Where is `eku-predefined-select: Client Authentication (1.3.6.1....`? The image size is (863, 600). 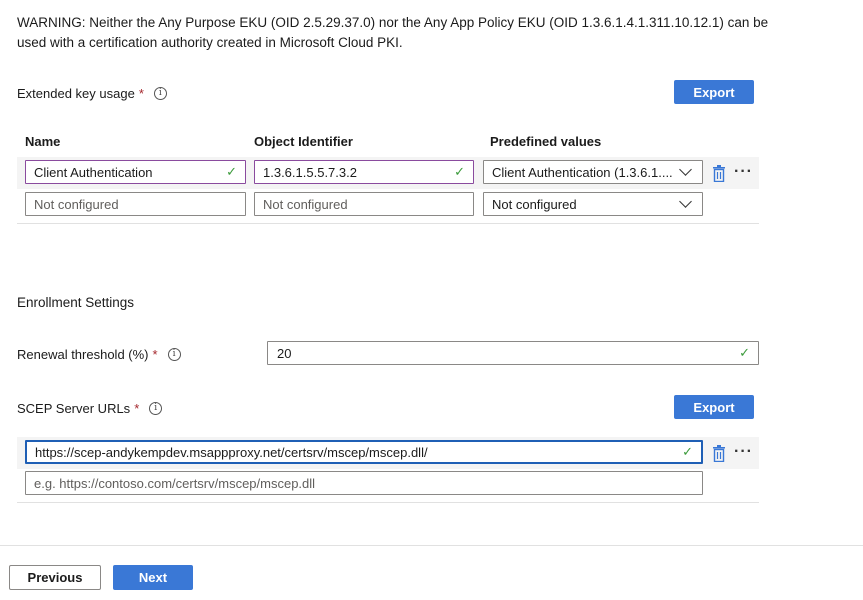
eku-predefined-select: Client Authentication (1.3.6.1.... is located at coordinates (593, 172).